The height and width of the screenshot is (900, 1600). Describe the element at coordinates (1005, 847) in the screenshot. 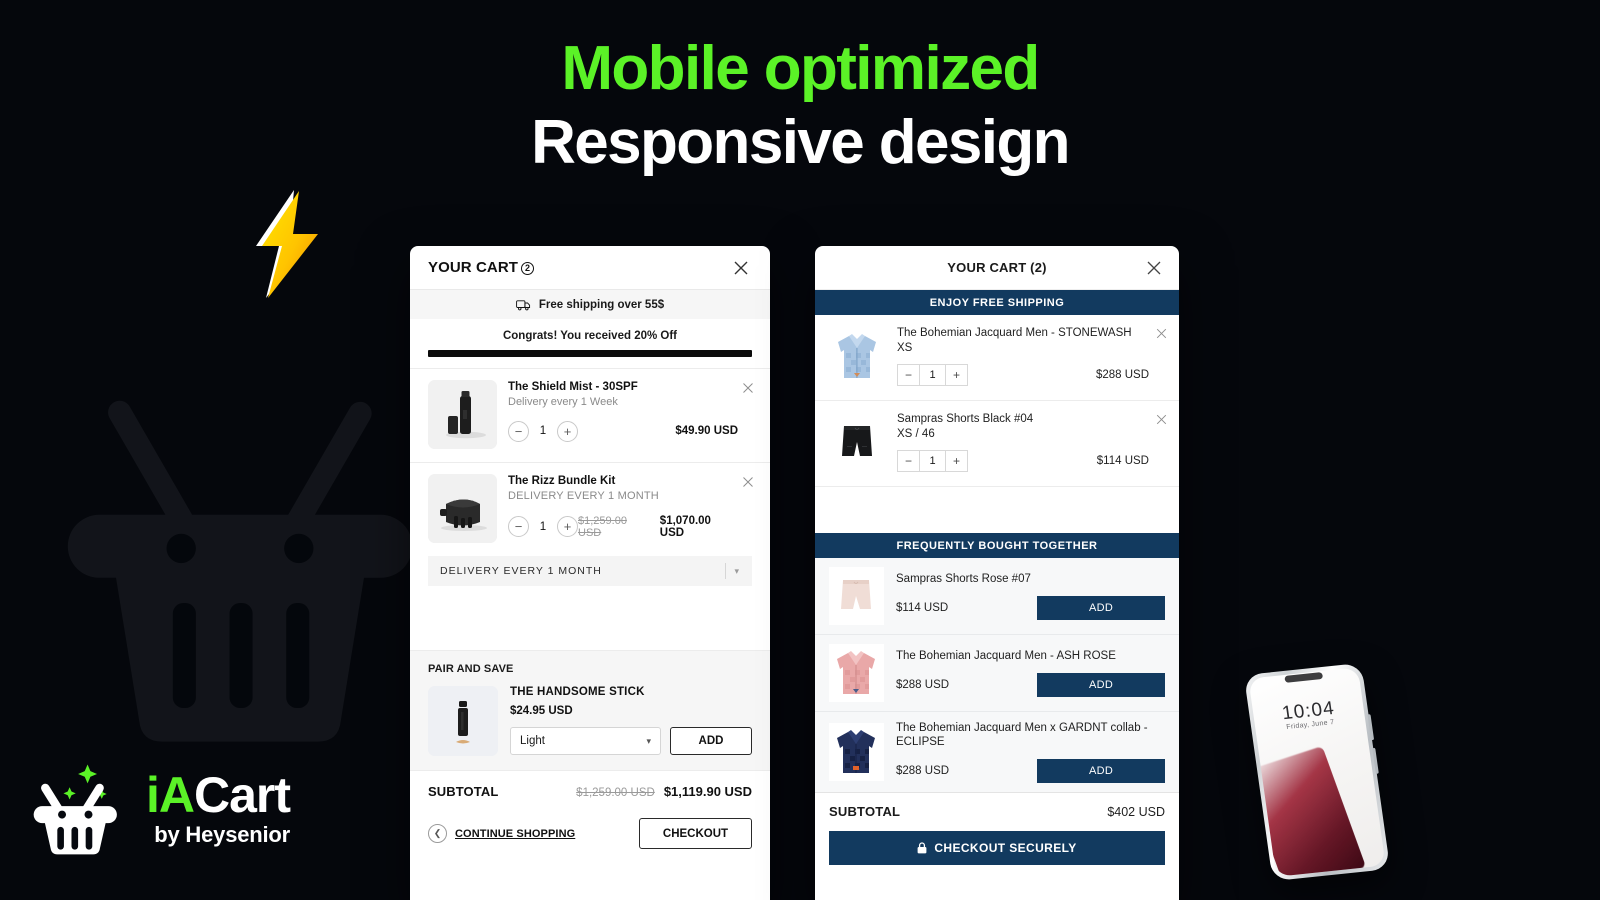

I see `checkout-securely-label: CHECKOUT SECURELY` at that location.